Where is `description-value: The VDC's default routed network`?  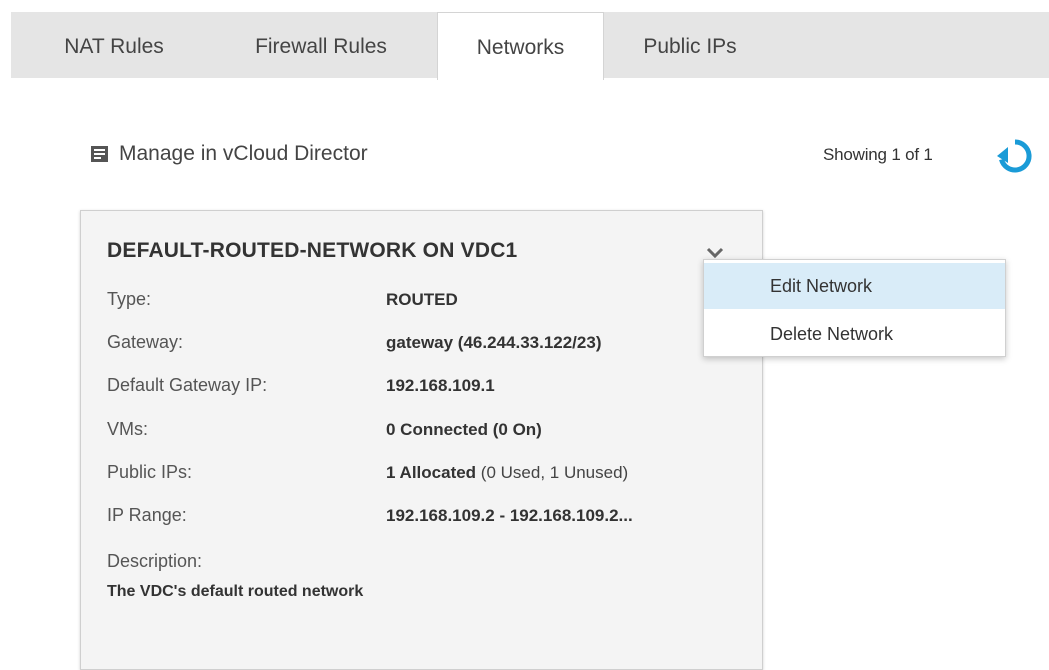
description-value: The VDC's default routed network is located at coordinates (235, 591).